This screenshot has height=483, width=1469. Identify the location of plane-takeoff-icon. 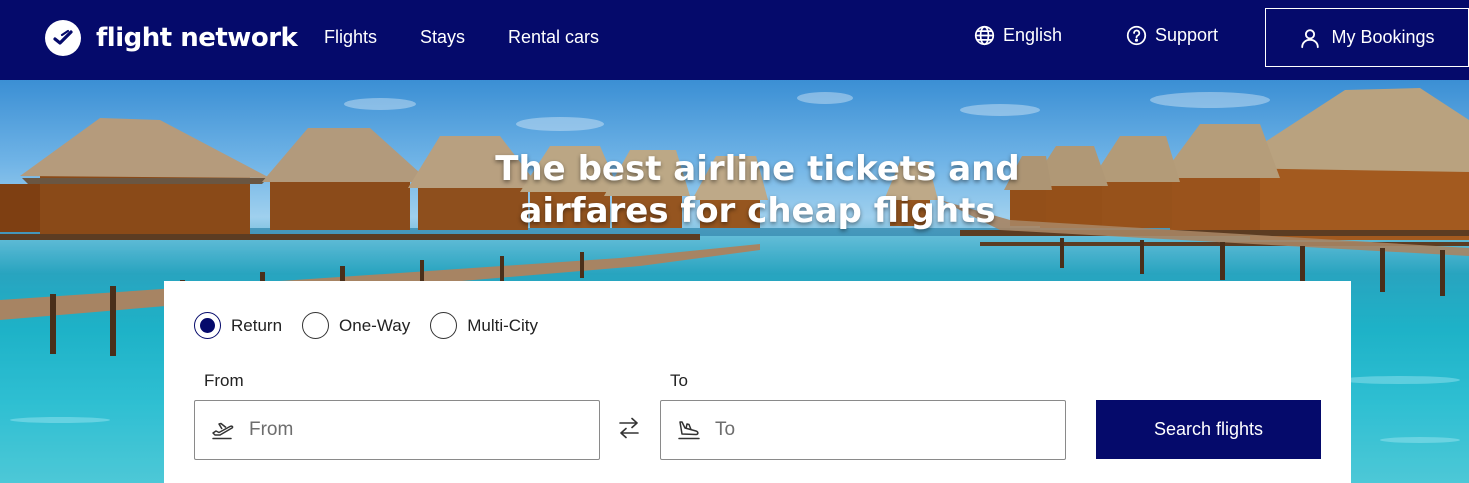
(223, 431).